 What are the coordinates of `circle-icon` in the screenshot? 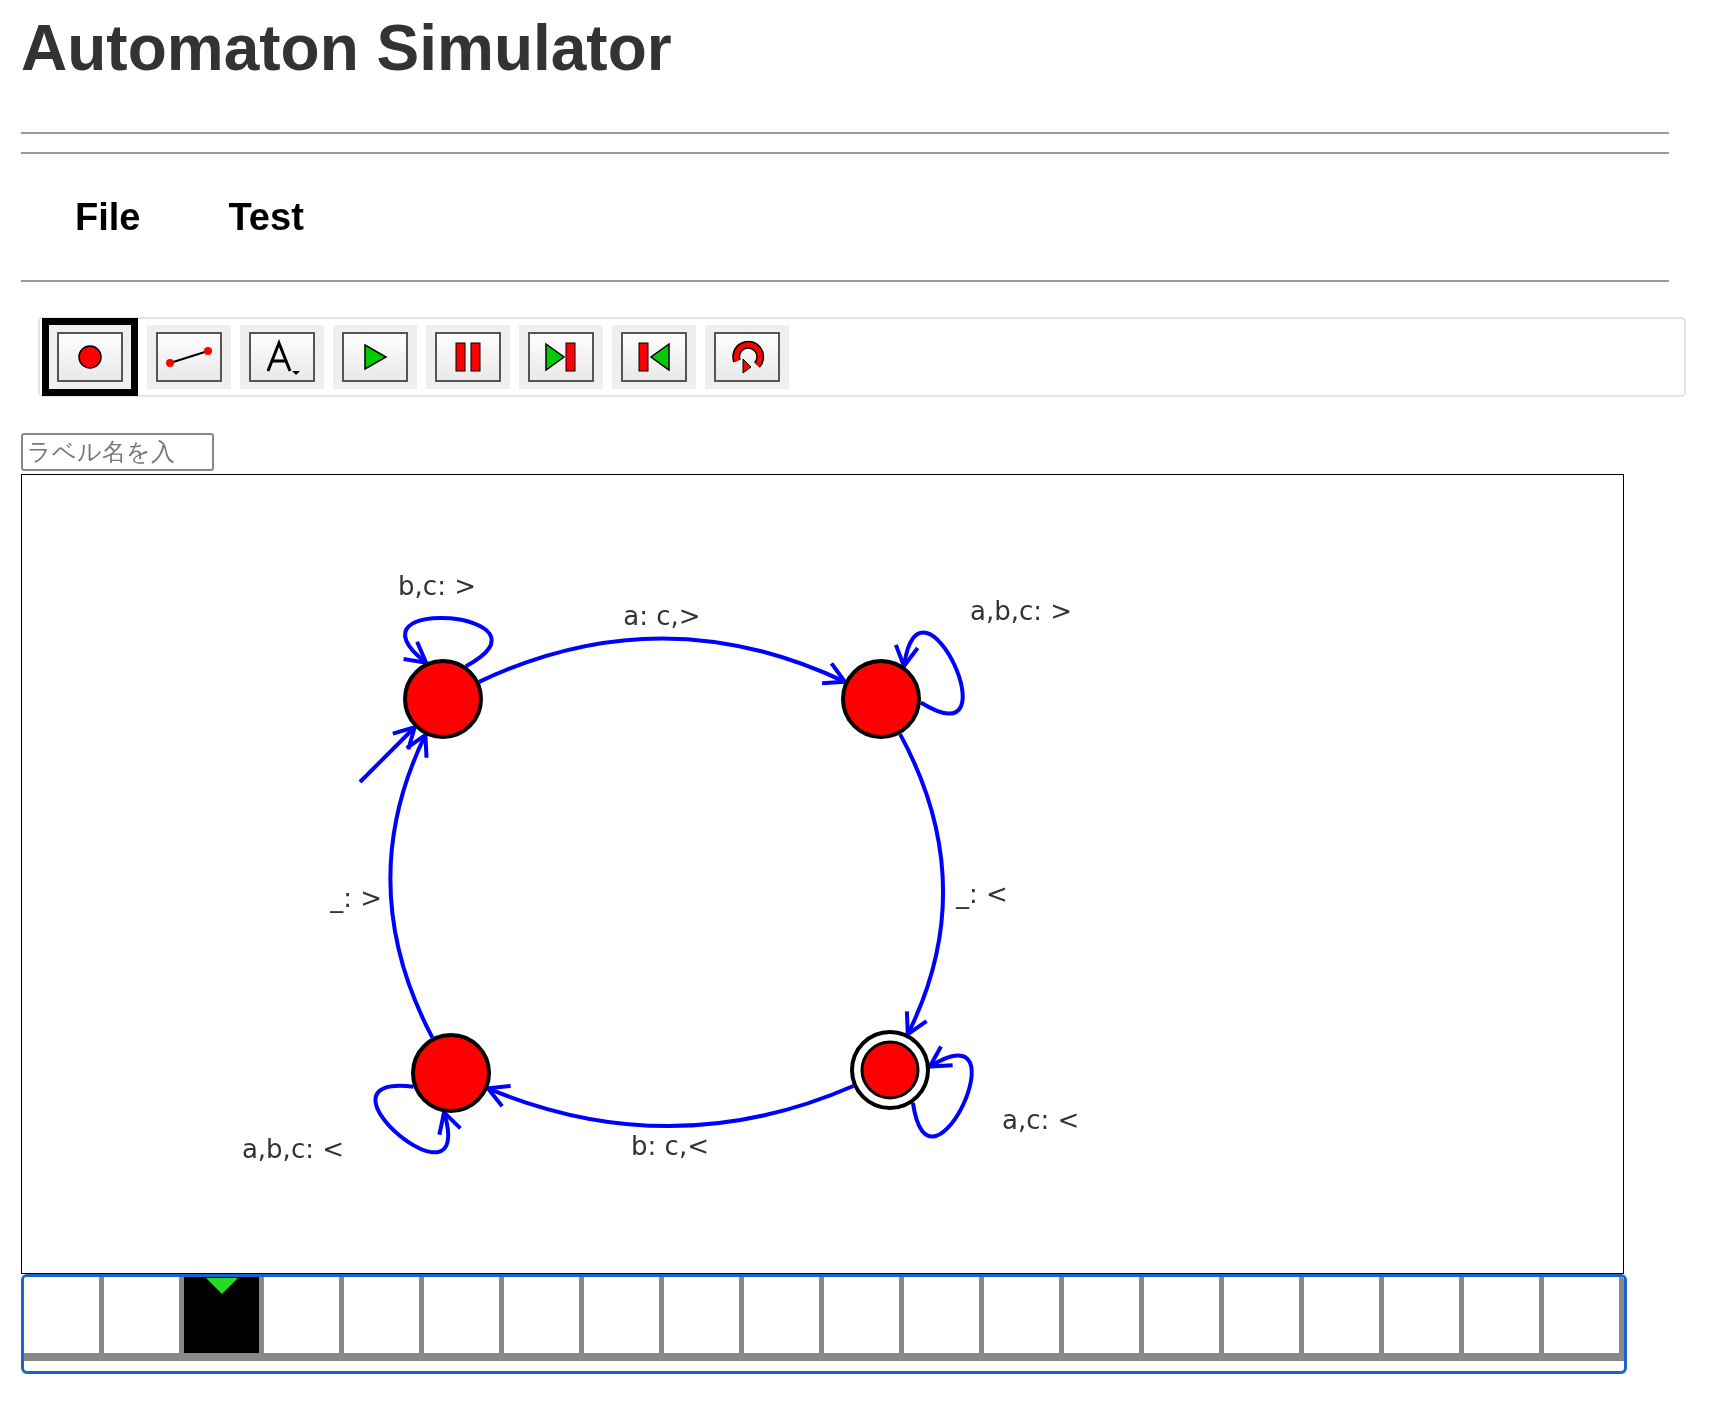 It's located at (90, 357).